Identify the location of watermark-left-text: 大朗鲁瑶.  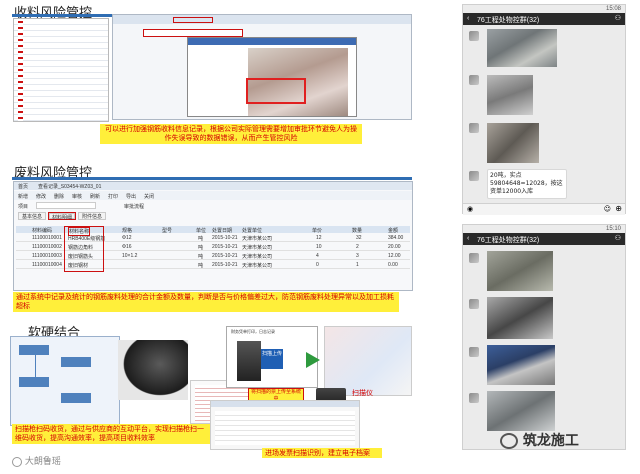
(42, 462).